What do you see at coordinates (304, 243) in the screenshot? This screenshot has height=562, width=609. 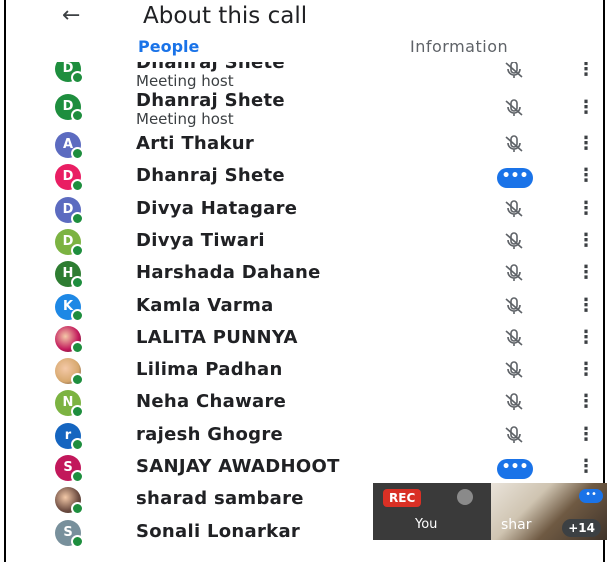 I see `participant-row: D Divya Tiwari ⋮` at bounding box center [304, 243].